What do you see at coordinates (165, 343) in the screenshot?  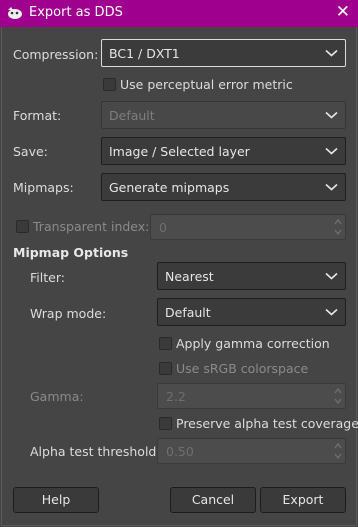 I see `apply-gamma-checkbox` at bounding box center [165, 343].